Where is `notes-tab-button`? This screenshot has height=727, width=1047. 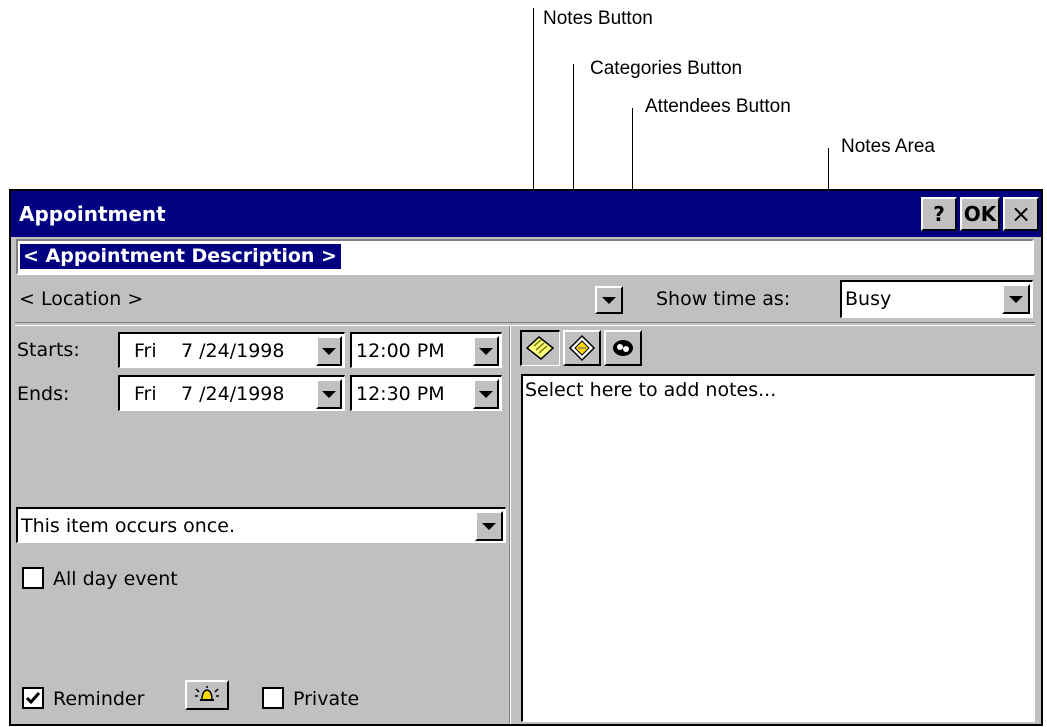
notes-tab-button is located at coordinates (540, 348).